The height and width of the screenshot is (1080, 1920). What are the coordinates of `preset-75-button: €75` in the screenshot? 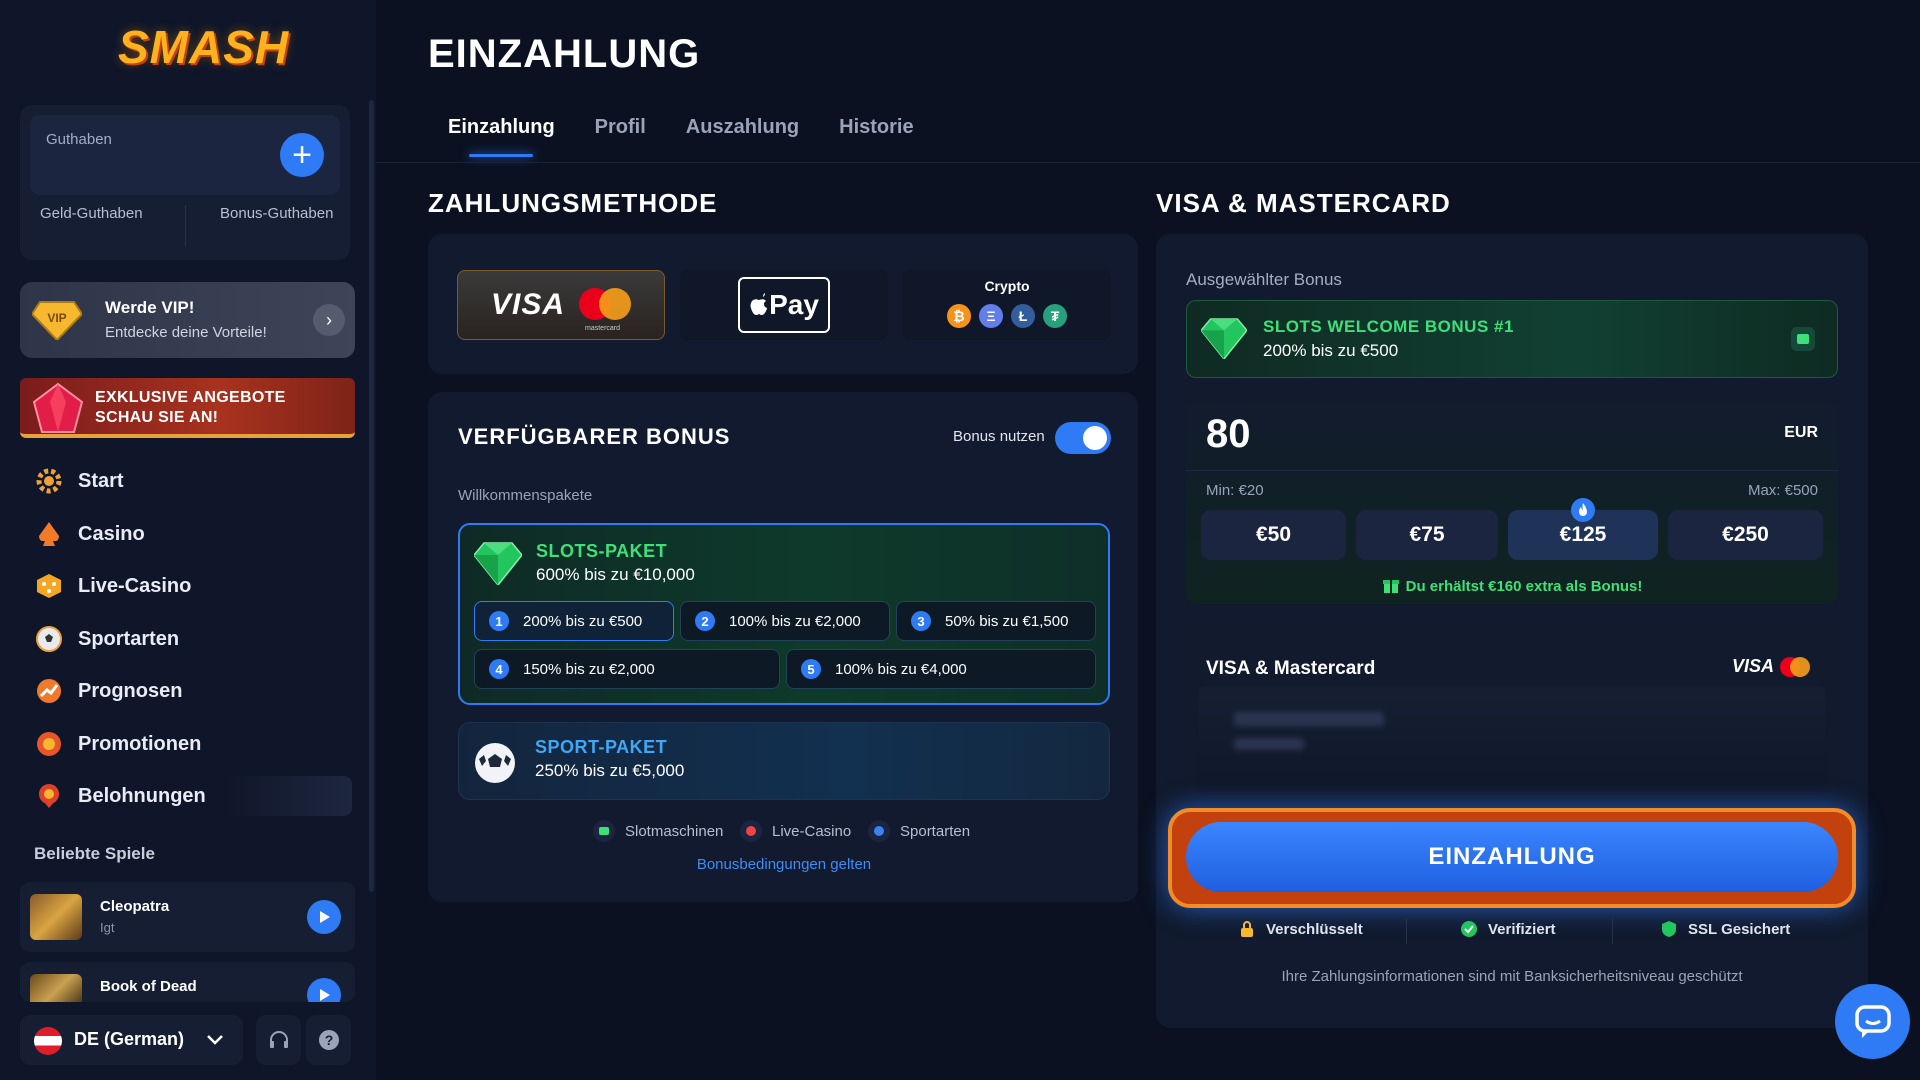 It's located at (1427, 535).